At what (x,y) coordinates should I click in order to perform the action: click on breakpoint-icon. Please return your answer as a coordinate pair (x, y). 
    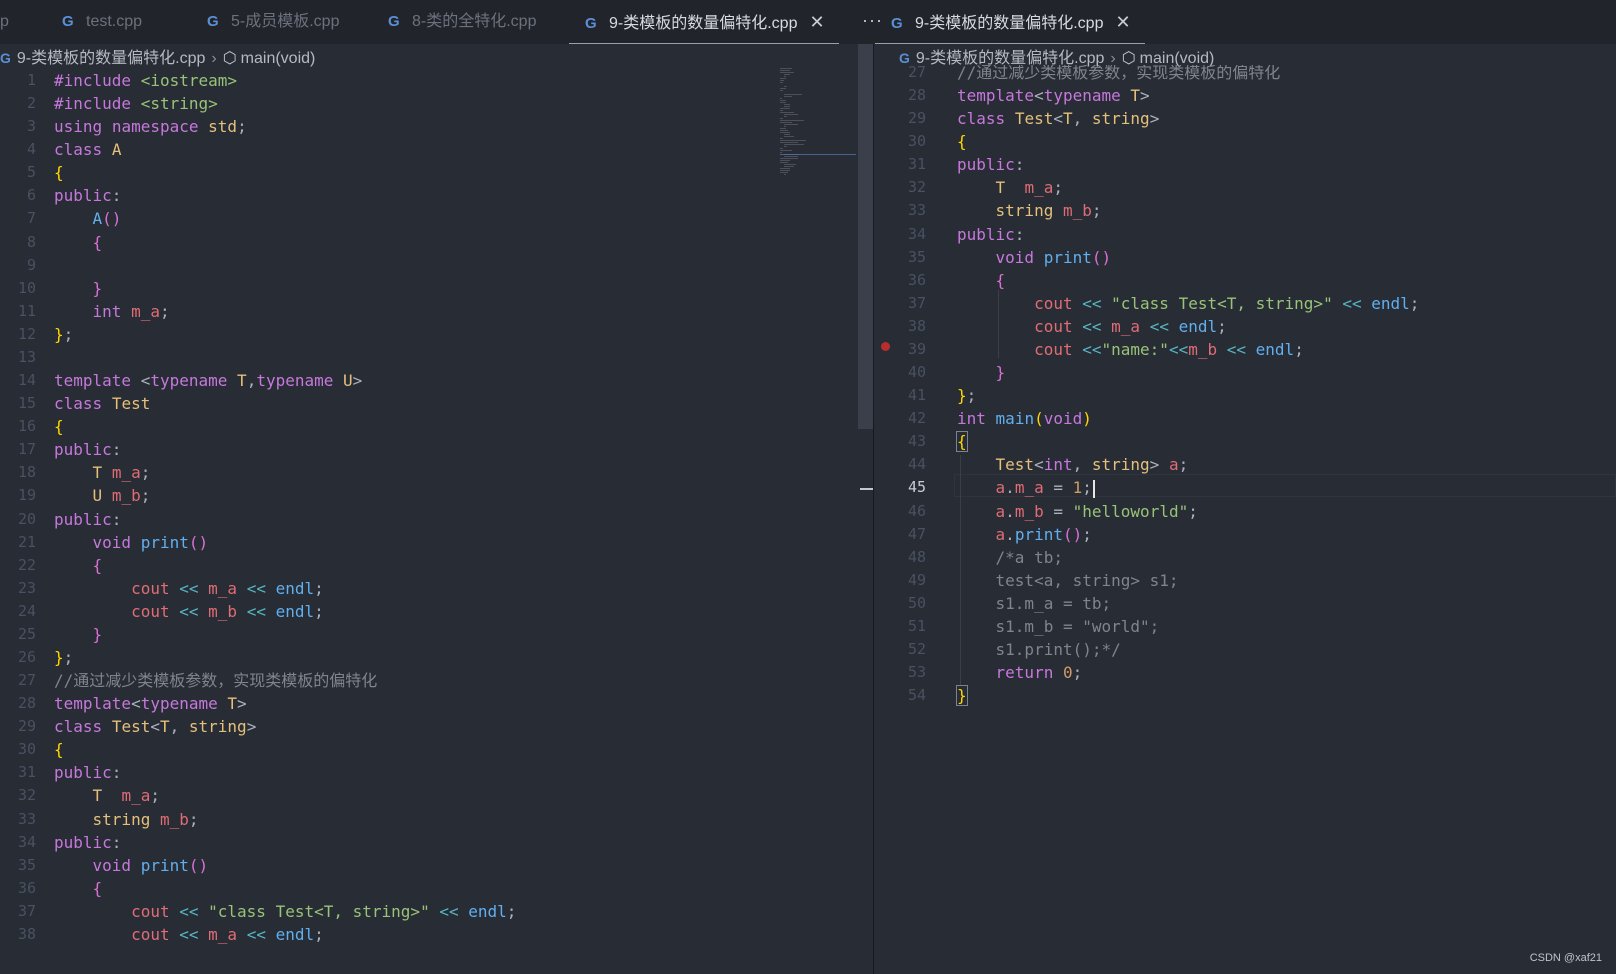
    Looking at the image, I should click on (885, 346).